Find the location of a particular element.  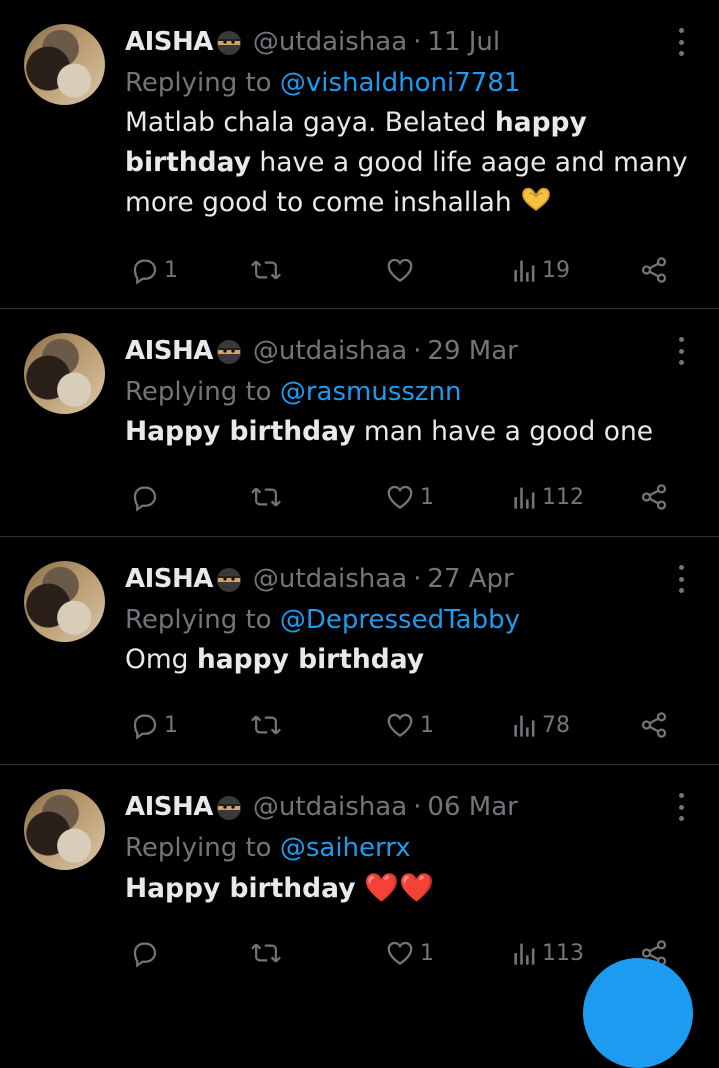

views-button: 78 is located at coordinates (541, 725).